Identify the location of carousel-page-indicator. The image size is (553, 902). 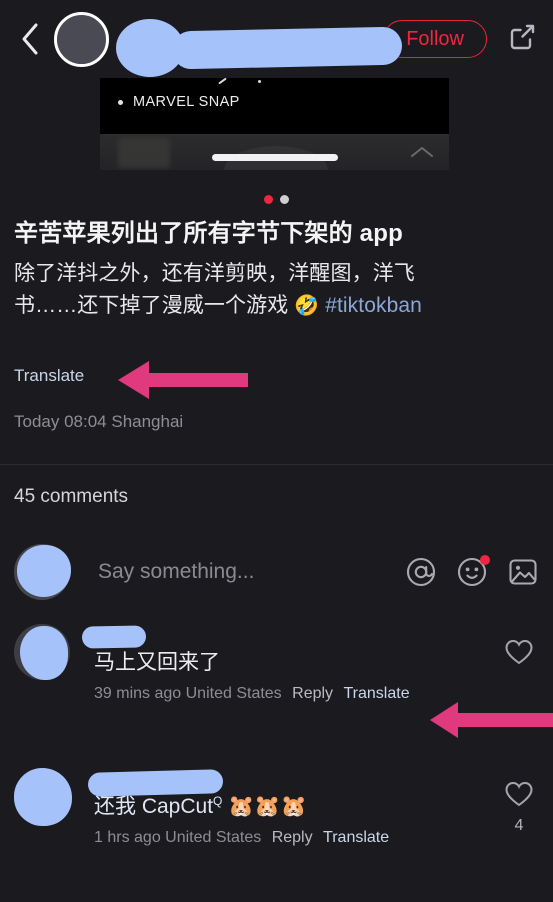
(276, 199).